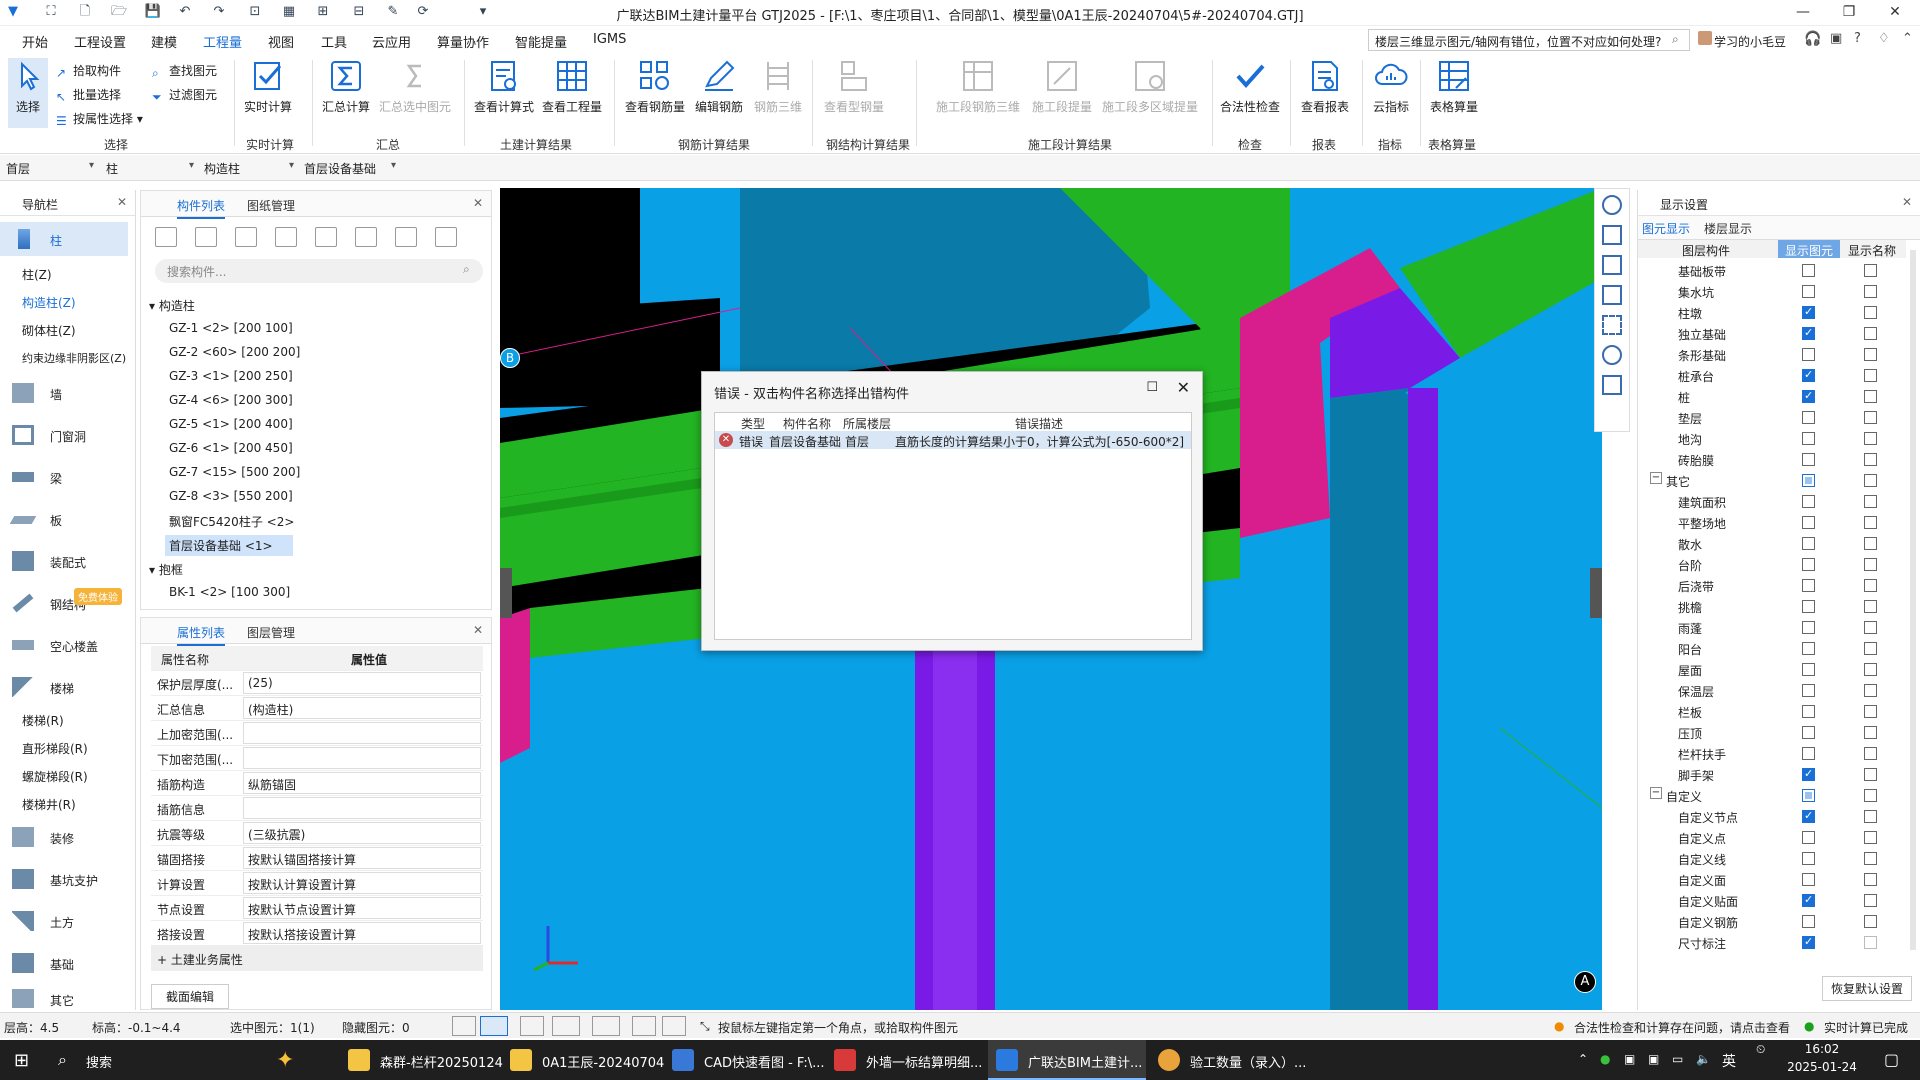  I want to click on category-select: 柱, so click(149, 168).